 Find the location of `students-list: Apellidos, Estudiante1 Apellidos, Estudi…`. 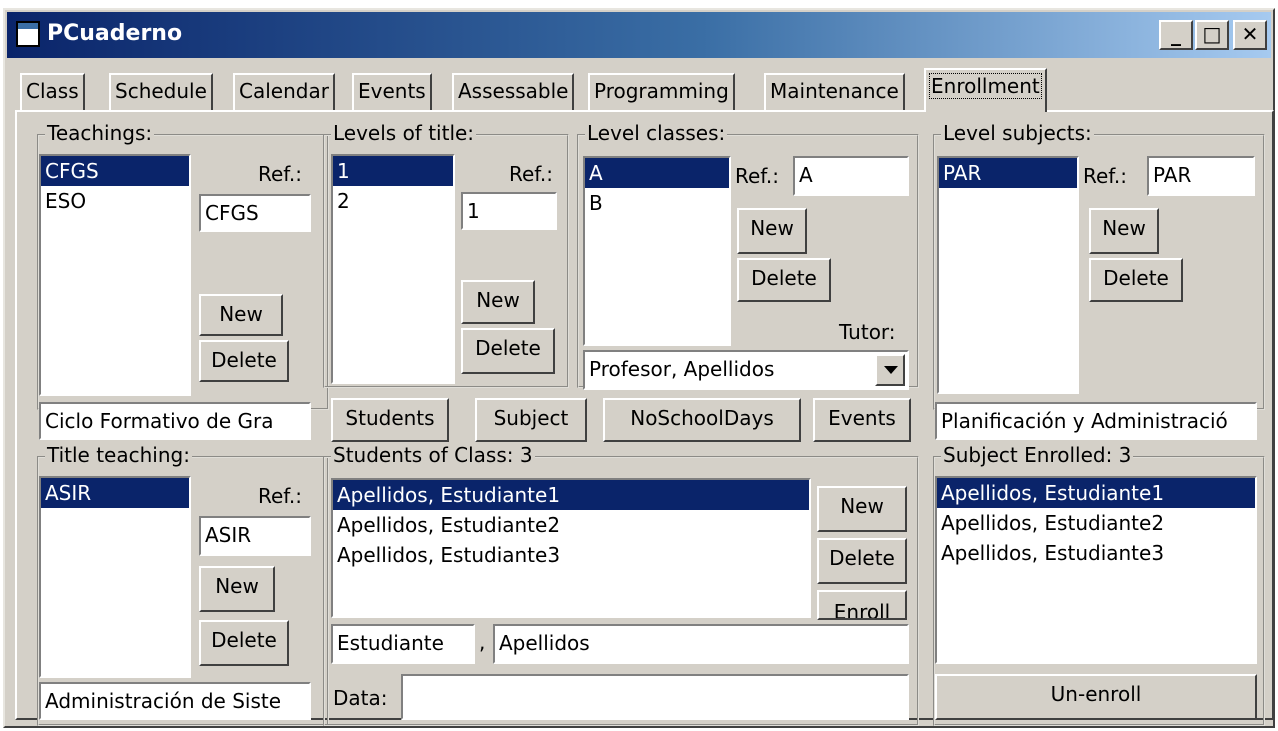

students-list: Apellidos, Estudiante1 Apellidos, Estudi… is located at coordinates (571, 548).